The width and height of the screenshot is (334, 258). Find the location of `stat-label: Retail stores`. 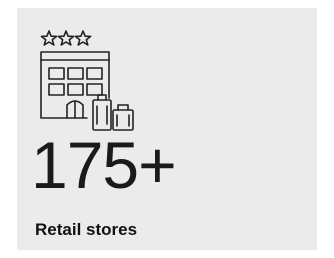

stat-label: Retail stores is located at coordinates (86, 229).